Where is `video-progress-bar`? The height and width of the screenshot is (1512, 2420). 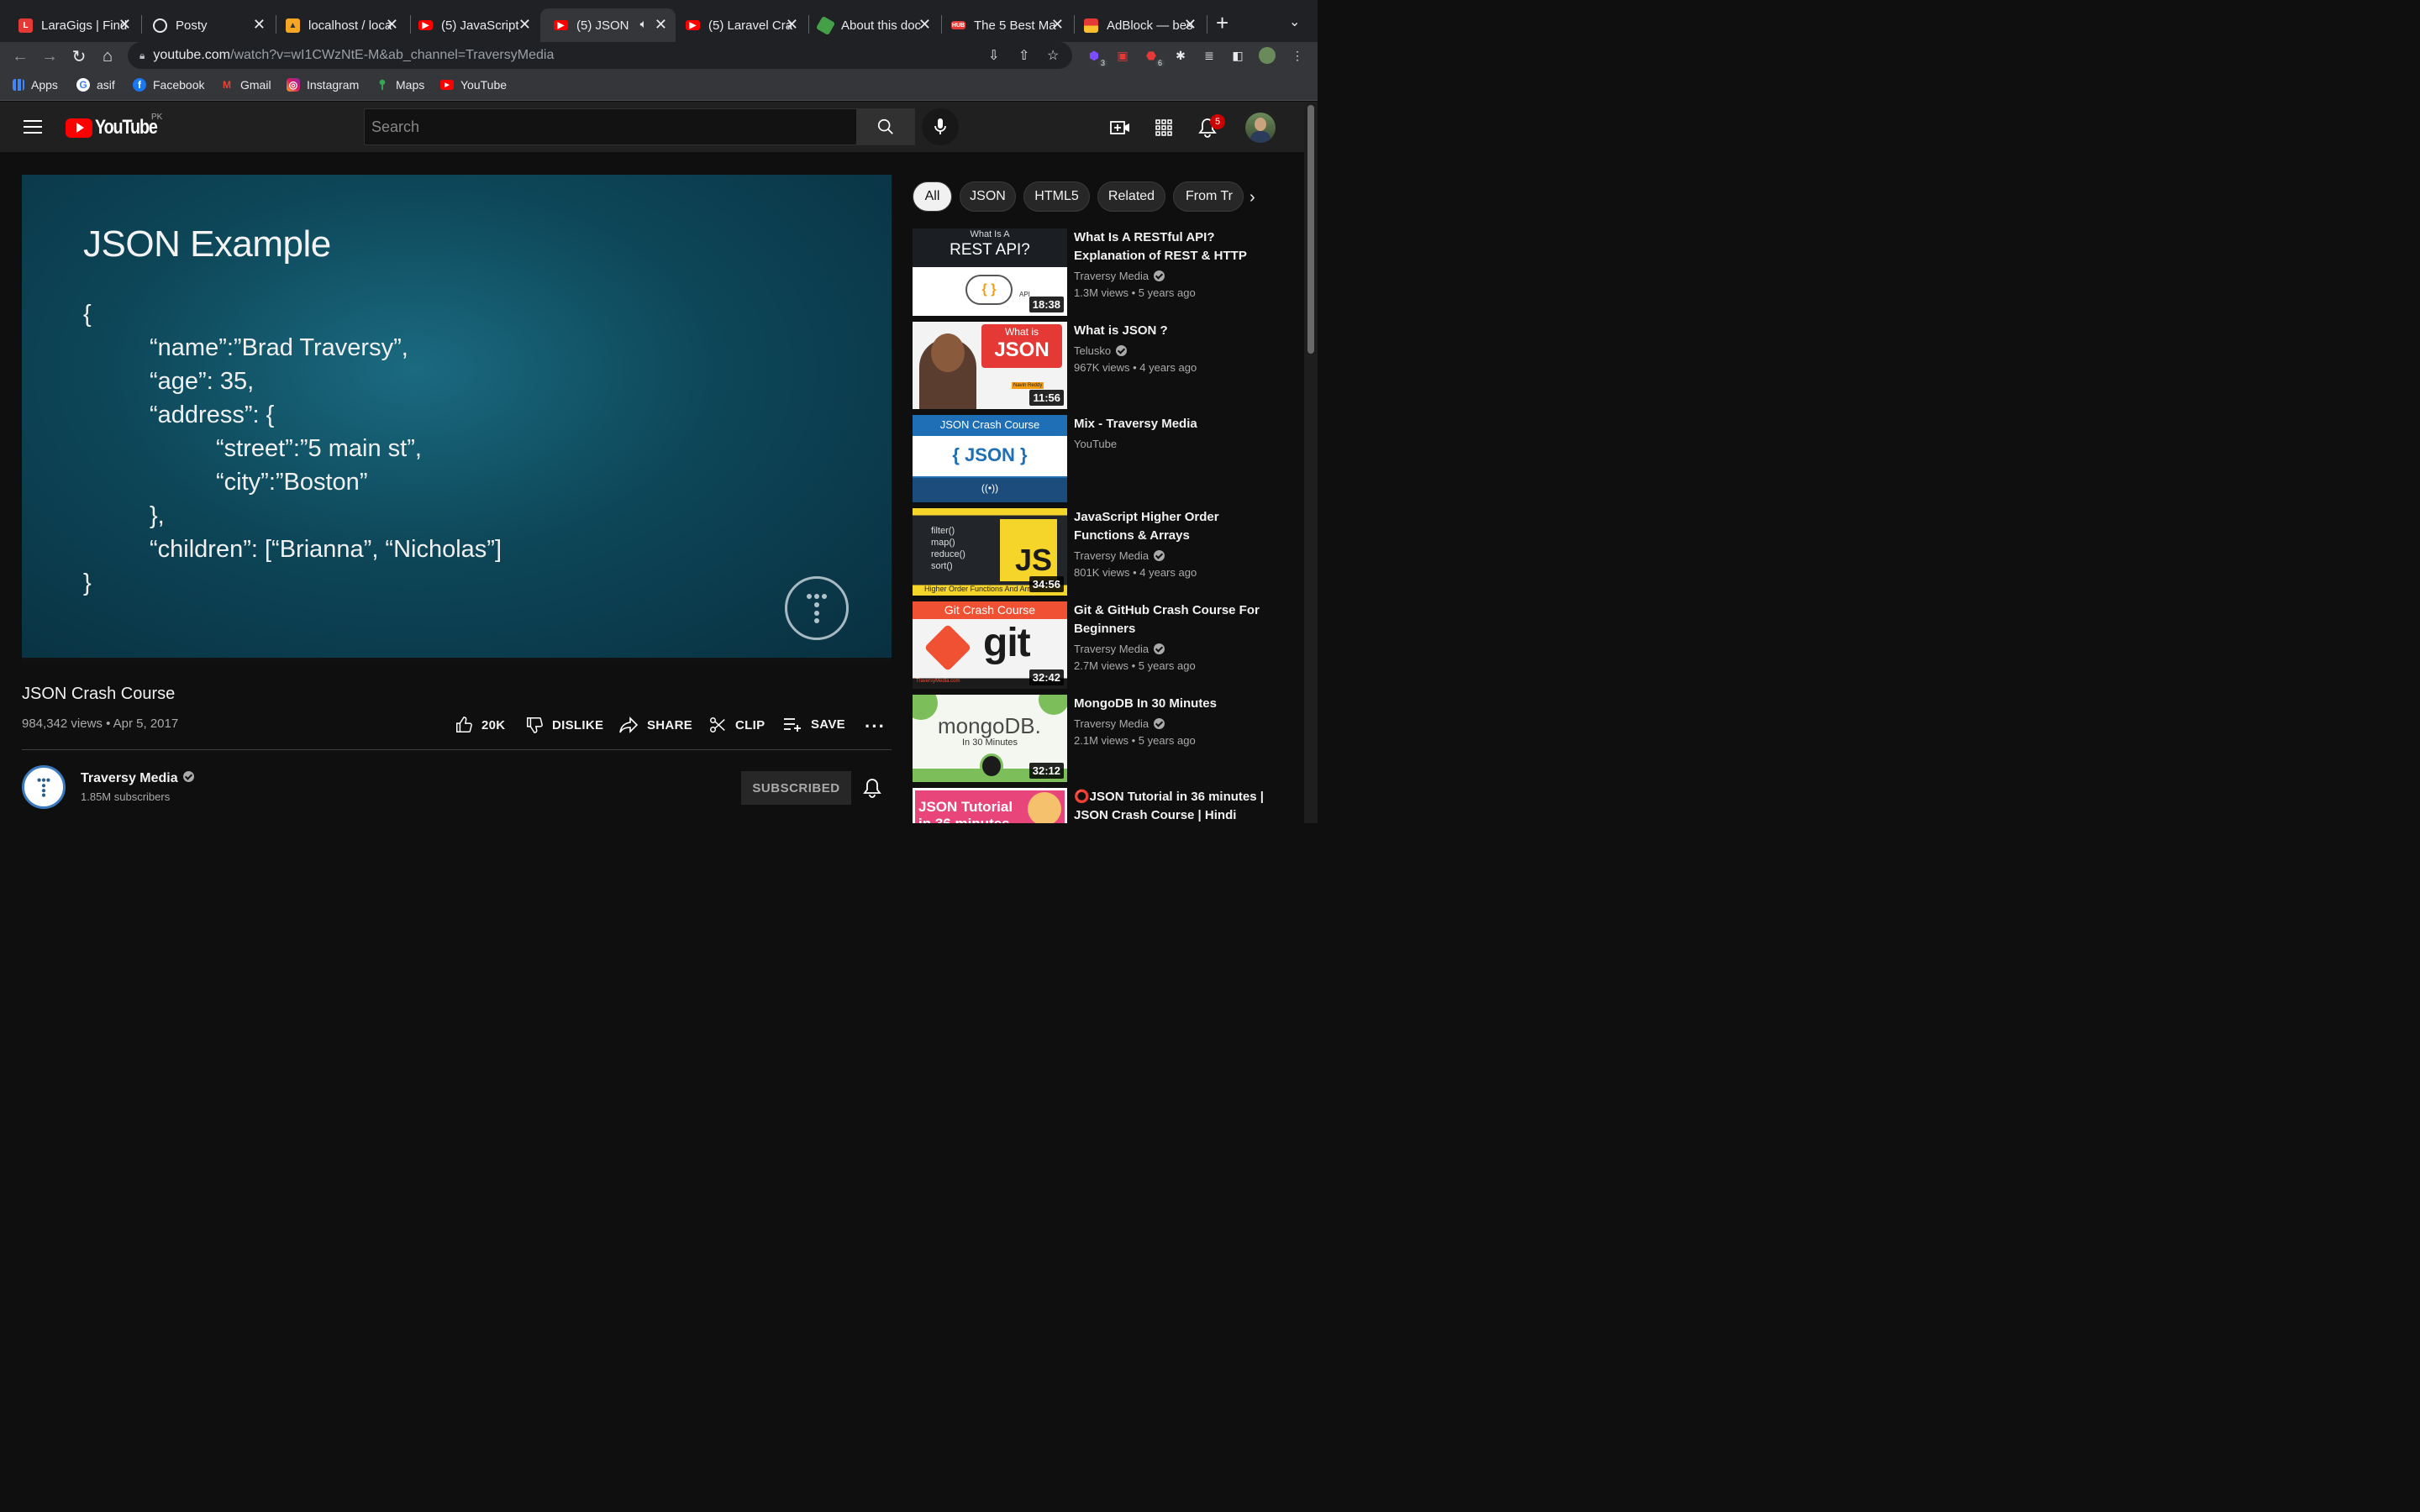 video-progress-bar is located at coordinates (457, 660).